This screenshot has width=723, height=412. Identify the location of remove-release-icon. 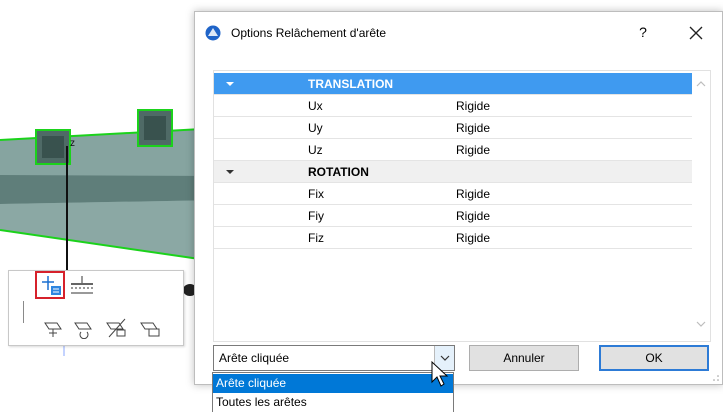
(116, 328).